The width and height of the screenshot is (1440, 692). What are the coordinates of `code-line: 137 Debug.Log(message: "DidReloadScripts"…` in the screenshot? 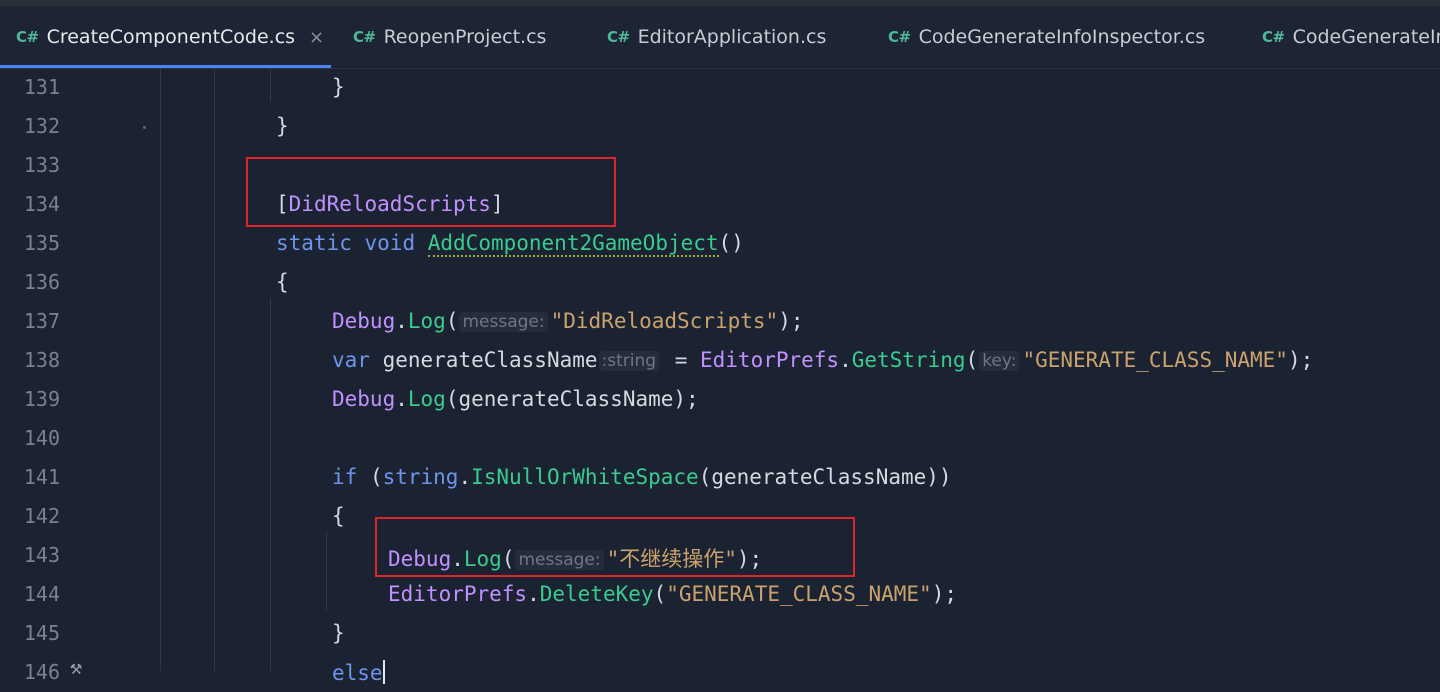 It's located at (720, 321).